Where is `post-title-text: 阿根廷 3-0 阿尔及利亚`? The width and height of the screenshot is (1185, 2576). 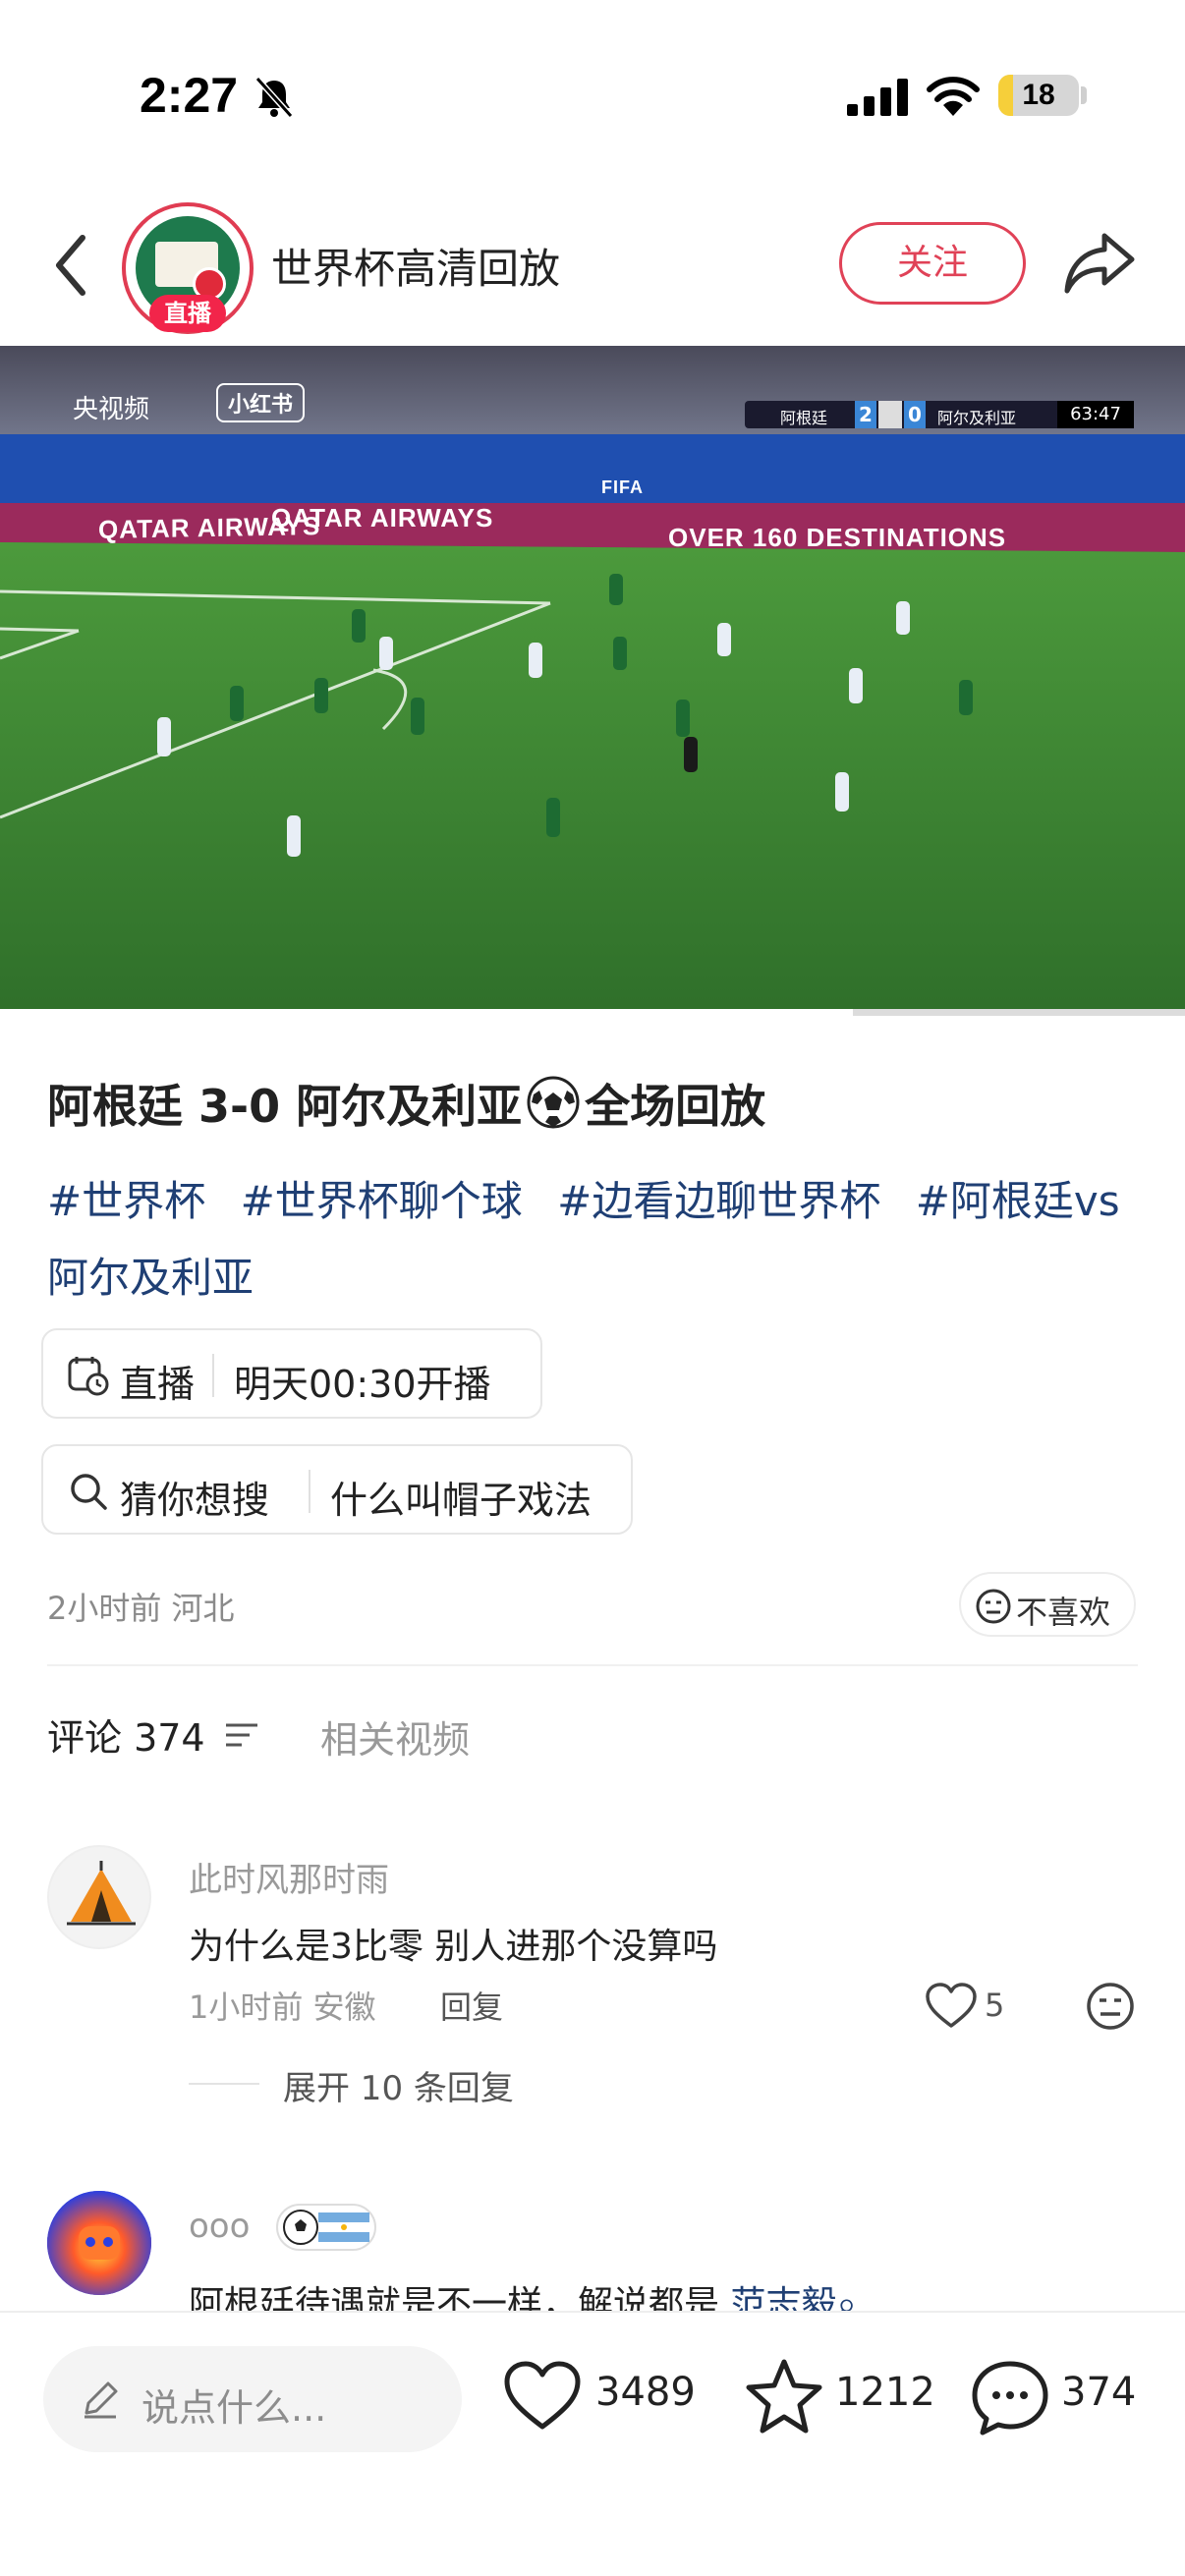
post-title-text: 阿根廷 3-0 阿尔及利亚 is located at coordinates (285, 1106).